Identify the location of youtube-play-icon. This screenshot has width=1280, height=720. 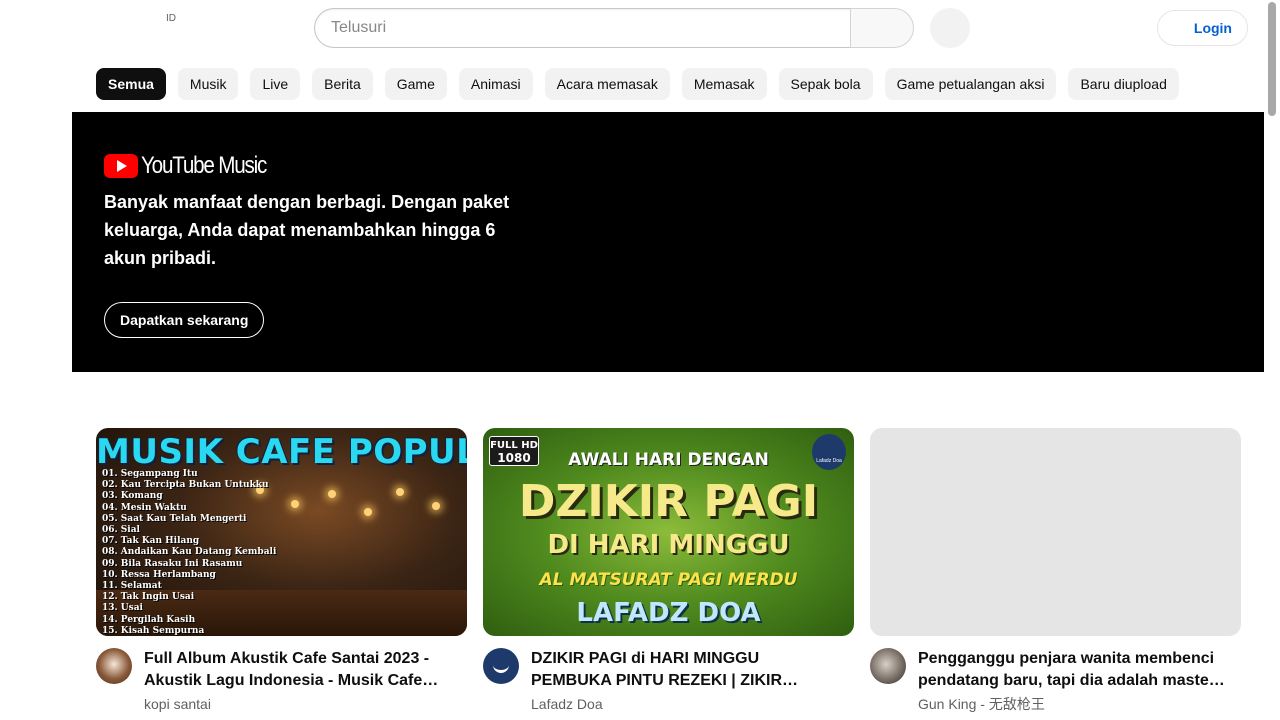
(121, 166).